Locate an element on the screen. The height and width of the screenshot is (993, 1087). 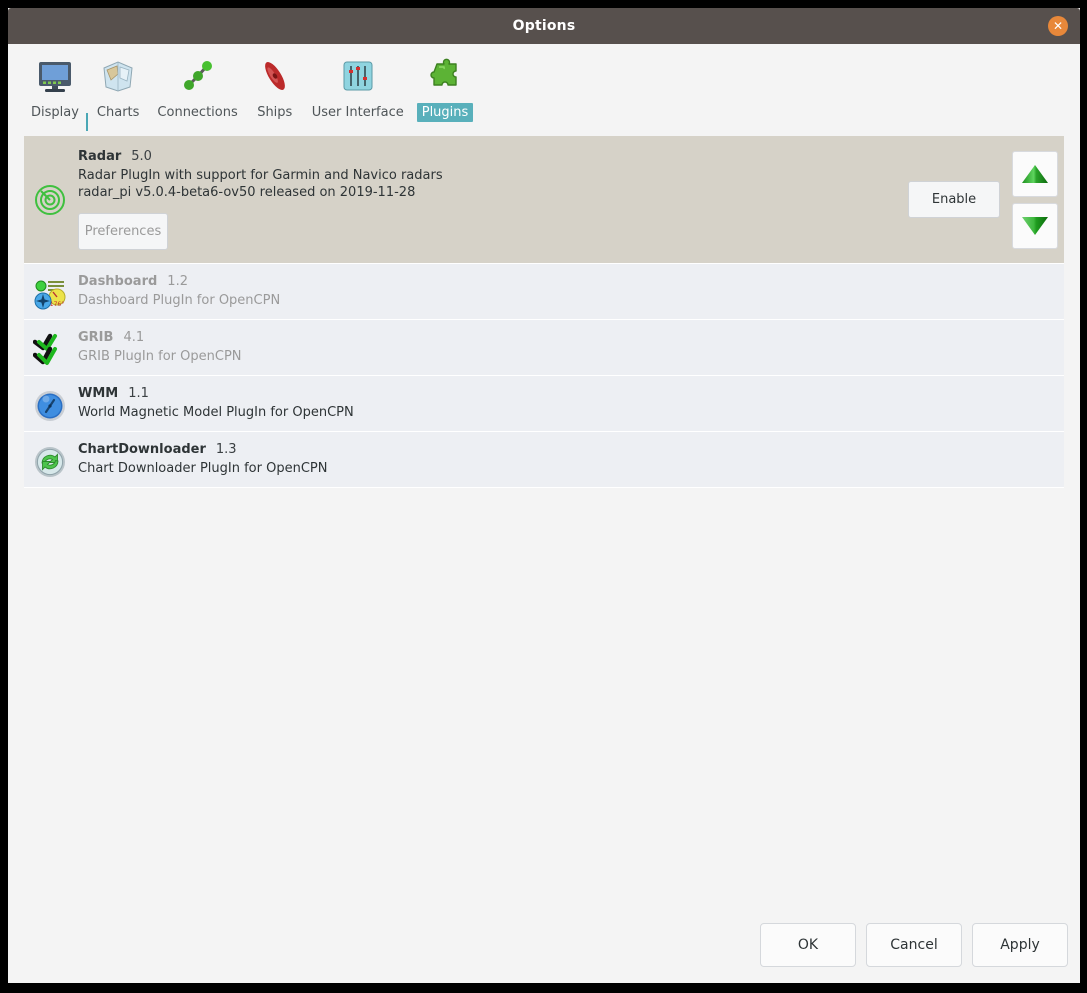
tab-user-interface-label: User Interface is located at coordinates (357, 112).